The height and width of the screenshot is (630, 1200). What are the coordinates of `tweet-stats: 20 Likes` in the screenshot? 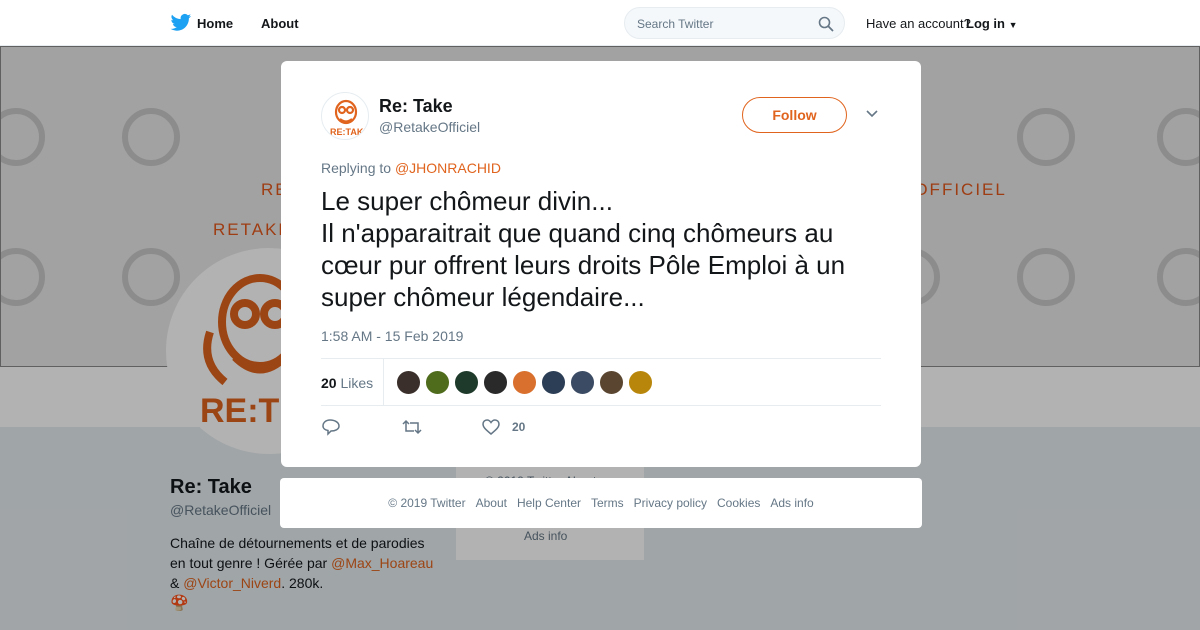 It's located at (601, 382).